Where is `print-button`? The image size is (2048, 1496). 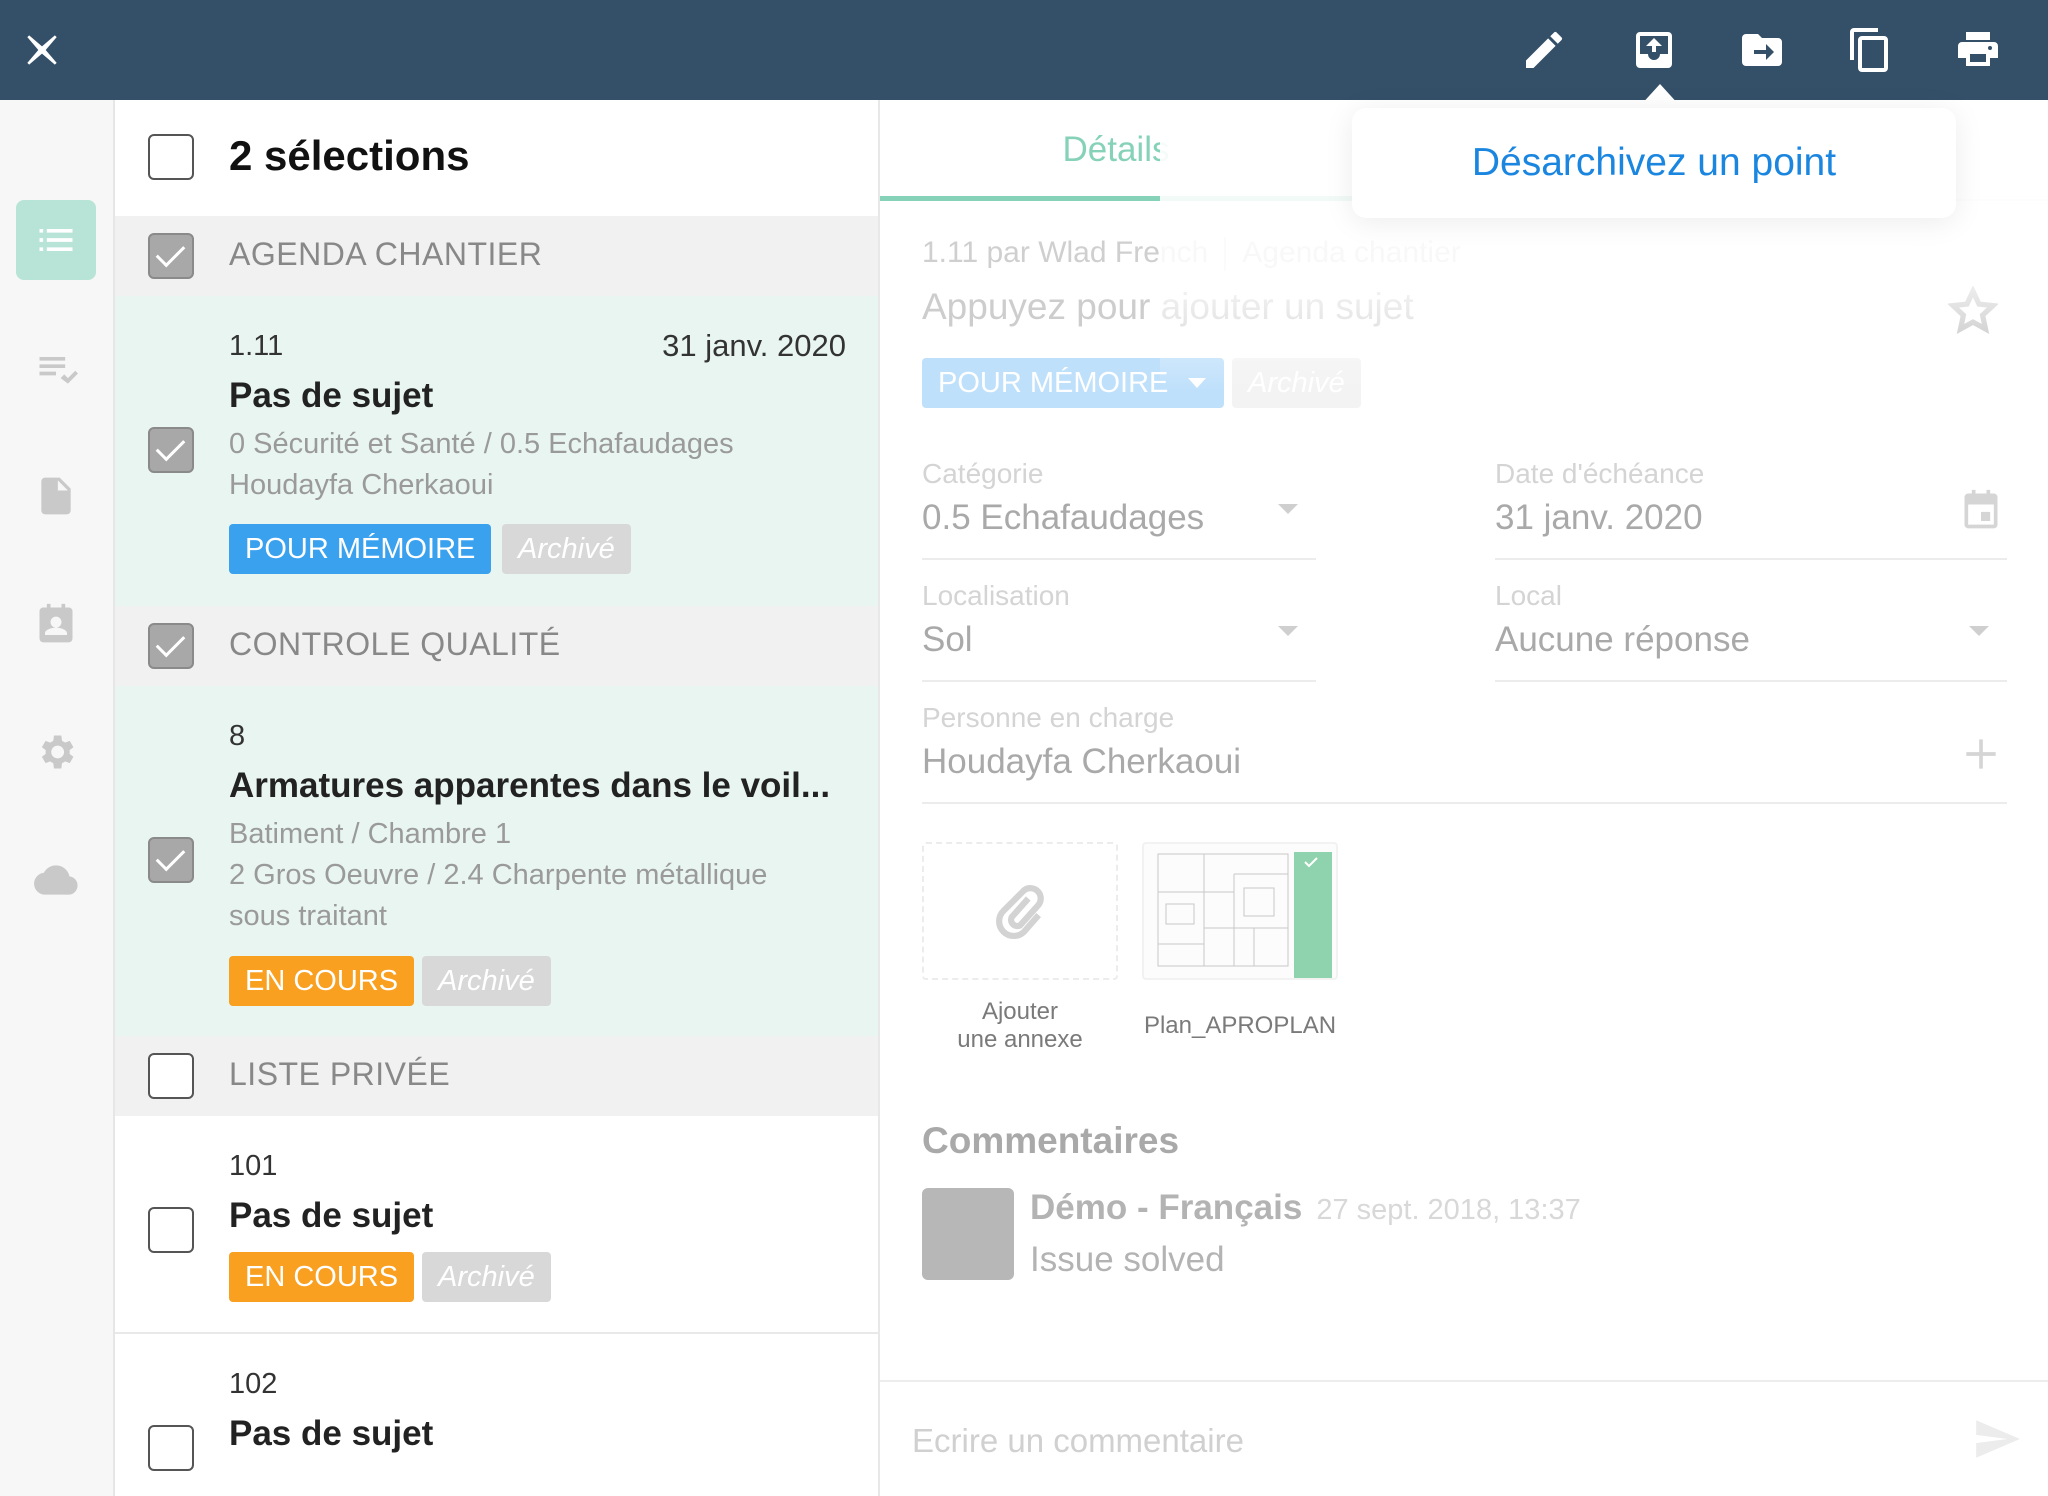 print-button is located at coordinates (1978, 50).